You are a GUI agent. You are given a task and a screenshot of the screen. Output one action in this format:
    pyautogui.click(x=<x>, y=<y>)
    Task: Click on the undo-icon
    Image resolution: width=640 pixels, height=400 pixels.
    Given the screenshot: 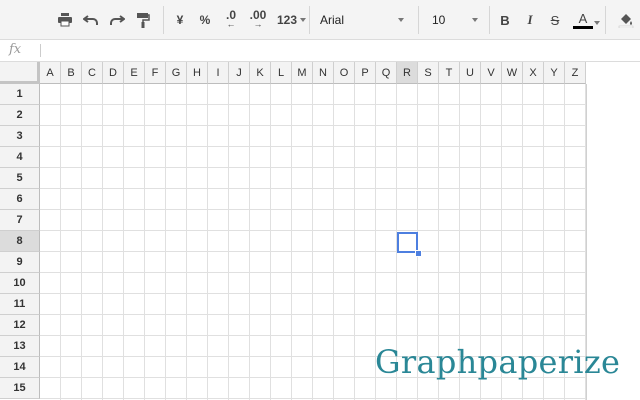 What is the action you would take?
    pyautogui.click(x=90, y=20)
    